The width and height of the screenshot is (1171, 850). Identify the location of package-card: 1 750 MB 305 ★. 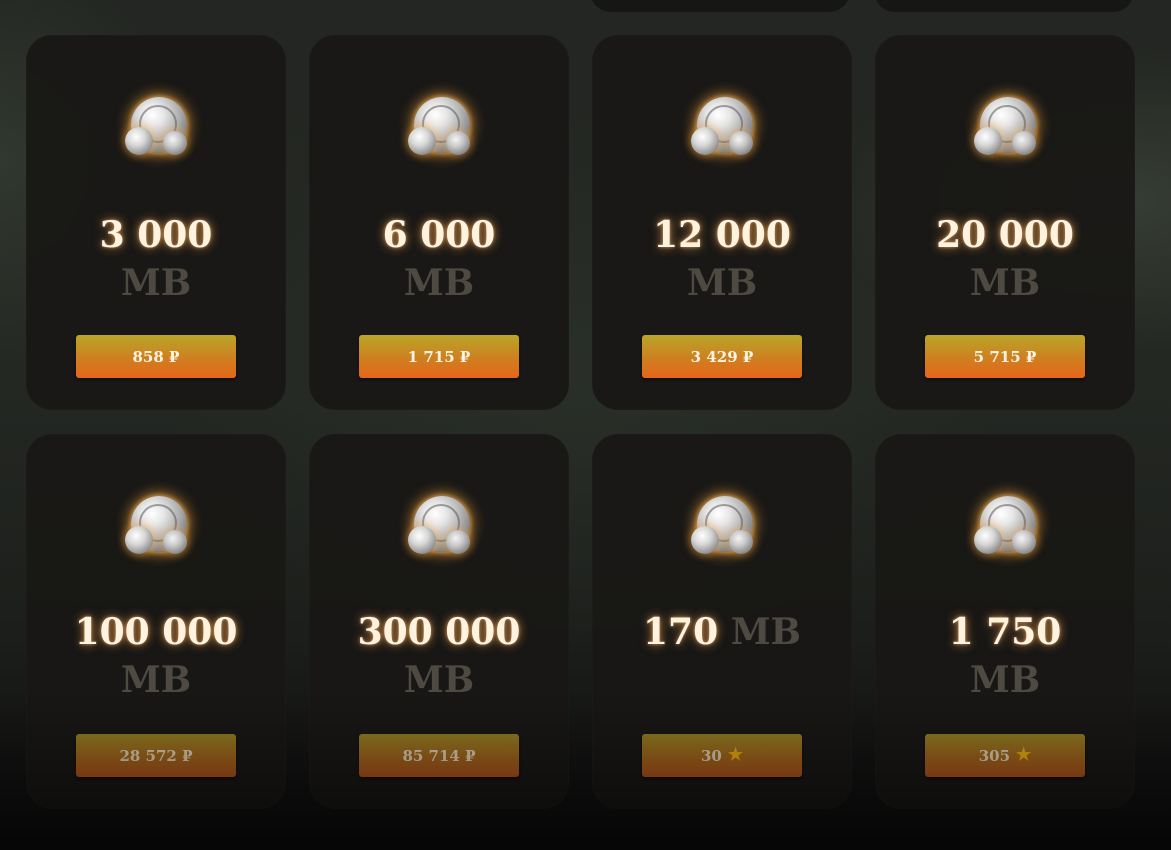
(1005, 621).